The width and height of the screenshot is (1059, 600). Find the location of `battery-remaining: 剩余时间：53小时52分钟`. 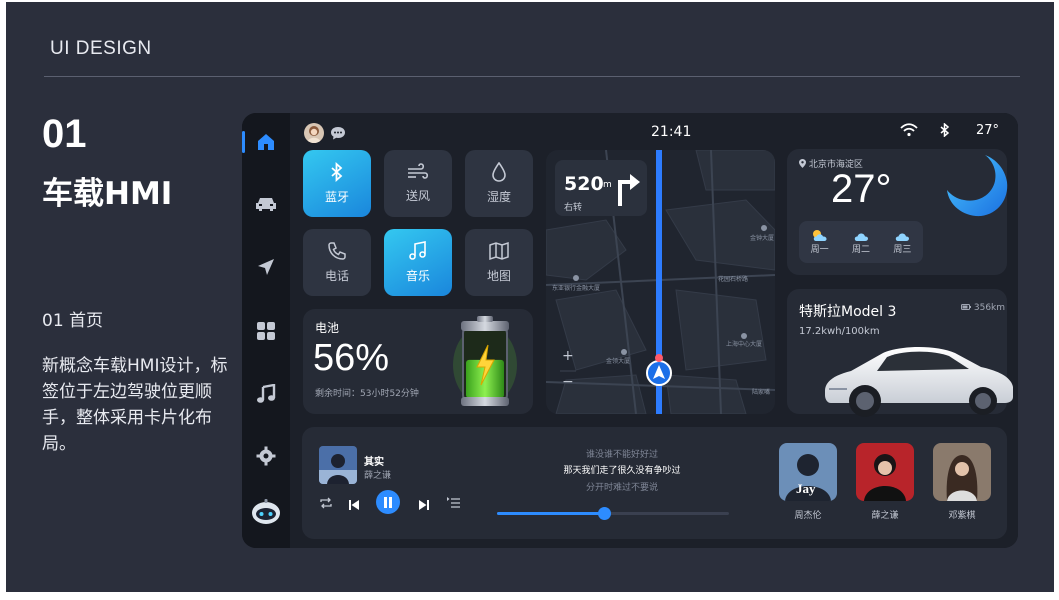

battery-remaining: 剩余时间：53小时52分钟 is located at coordinates (367, 394).